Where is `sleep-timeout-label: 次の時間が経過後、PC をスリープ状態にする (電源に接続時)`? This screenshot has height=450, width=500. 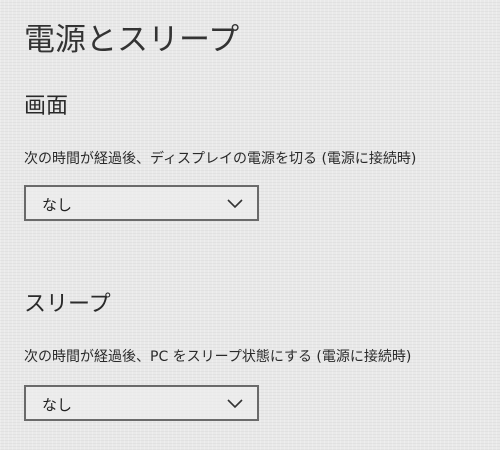 sleep-timeout-label: 次の時間が経過後、PC をスリープ状態にする (電源に接続時) is located at coordinates (218, 357).